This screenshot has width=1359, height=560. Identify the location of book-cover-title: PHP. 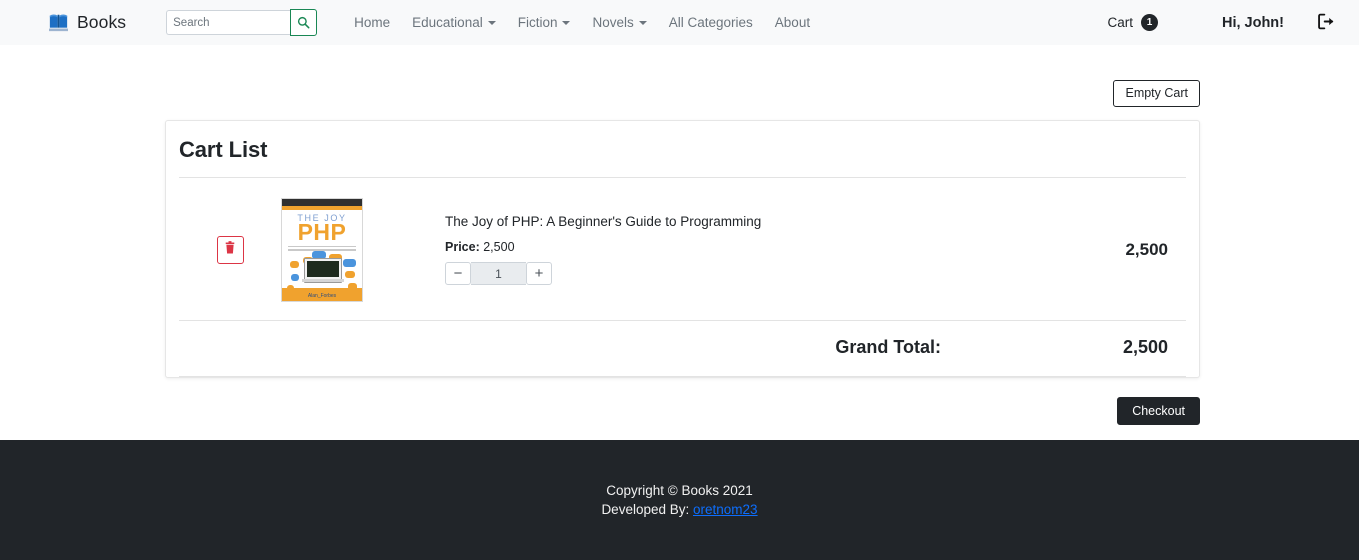
(322, 231).